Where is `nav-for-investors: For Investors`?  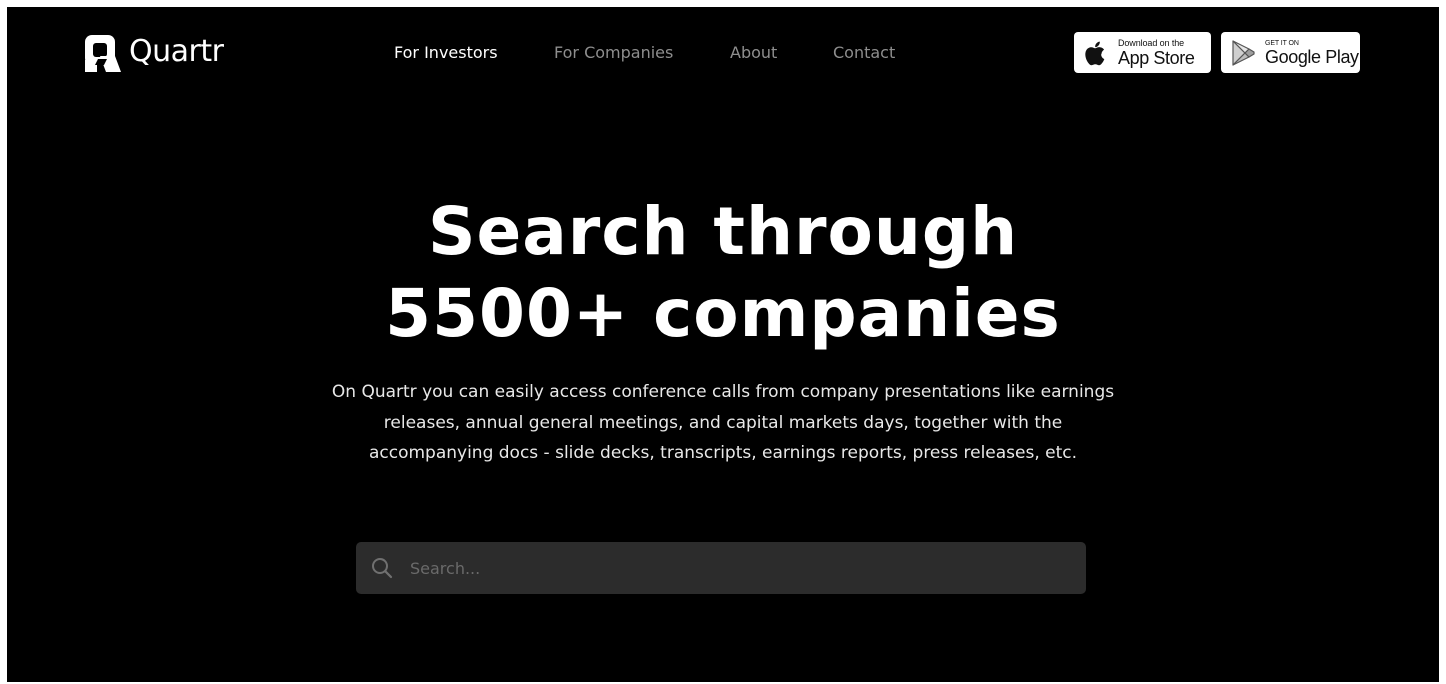 nav-for-investors: For Investors is located at coordinates (446, 53).